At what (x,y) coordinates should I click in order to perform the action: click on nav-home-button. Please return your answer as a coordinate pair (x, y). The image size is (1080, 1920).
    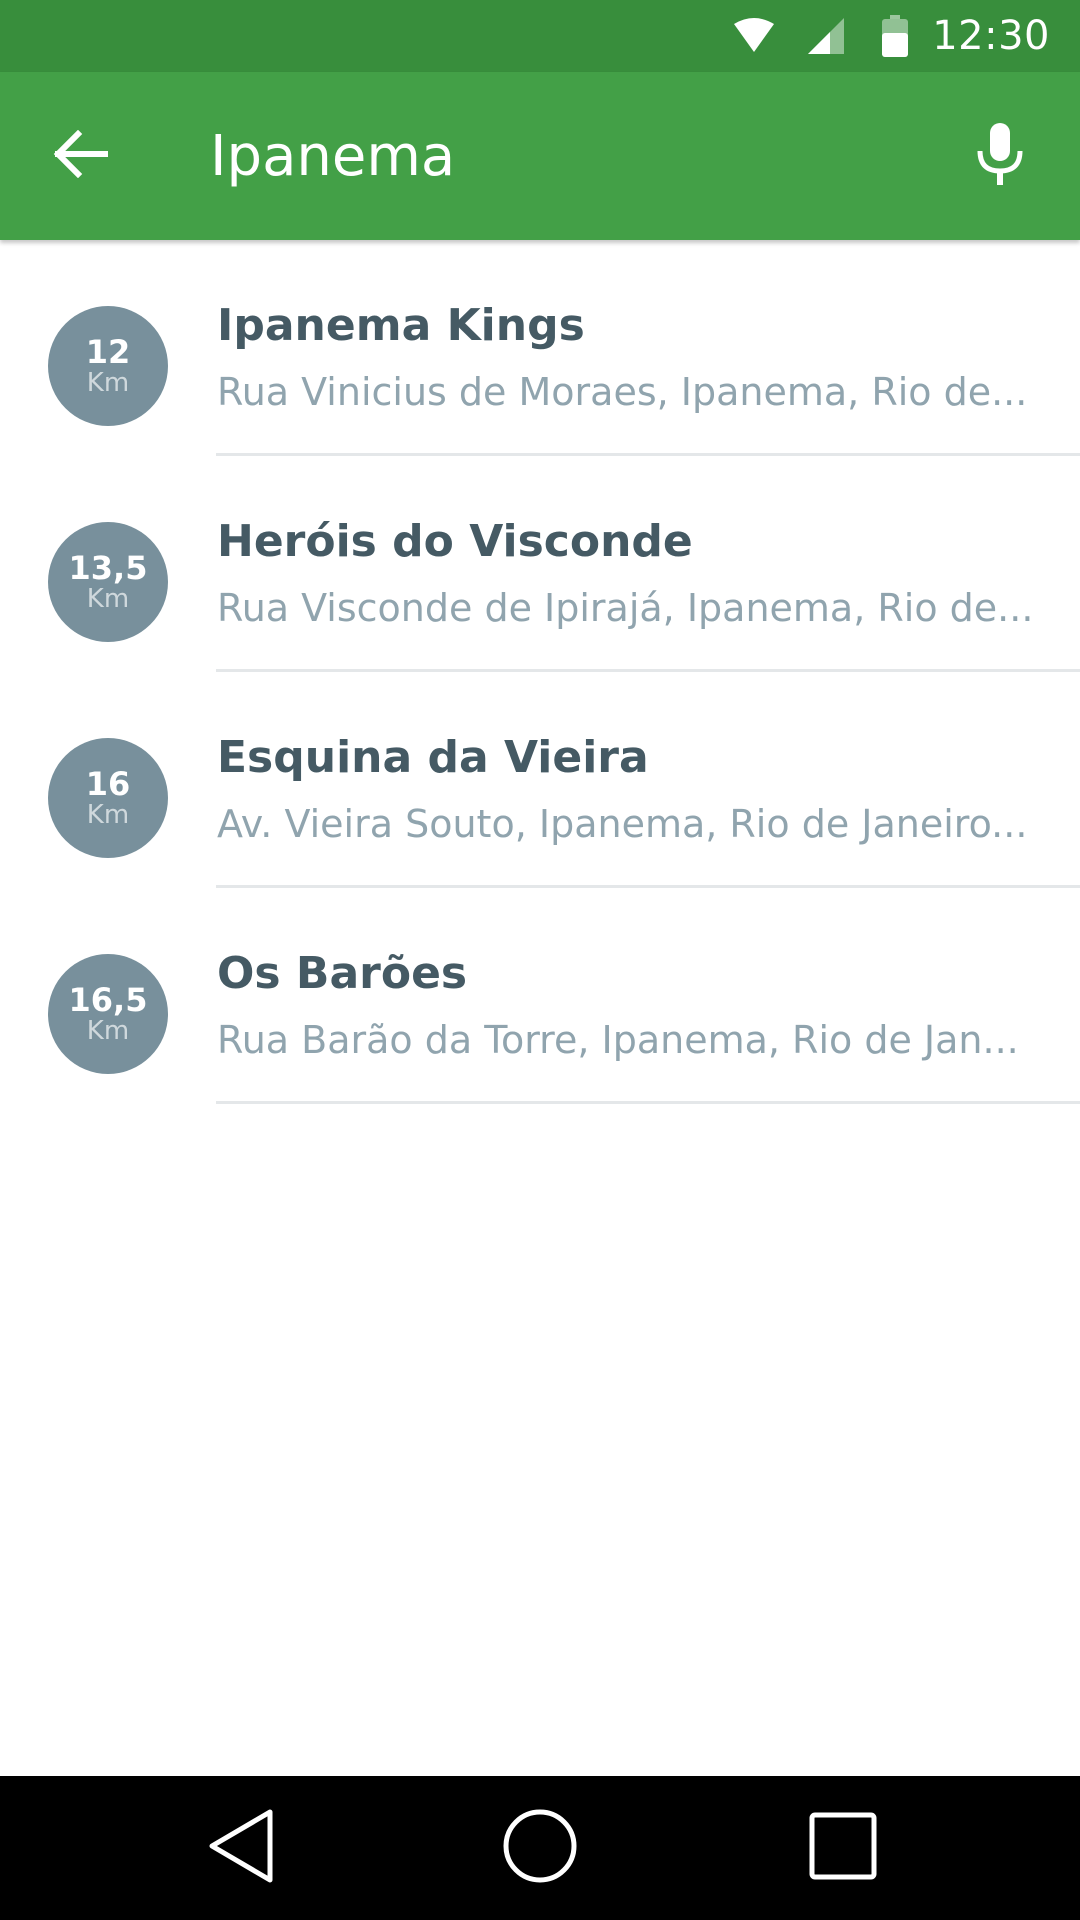
    Looking at the image, I should click on (540, 1848).